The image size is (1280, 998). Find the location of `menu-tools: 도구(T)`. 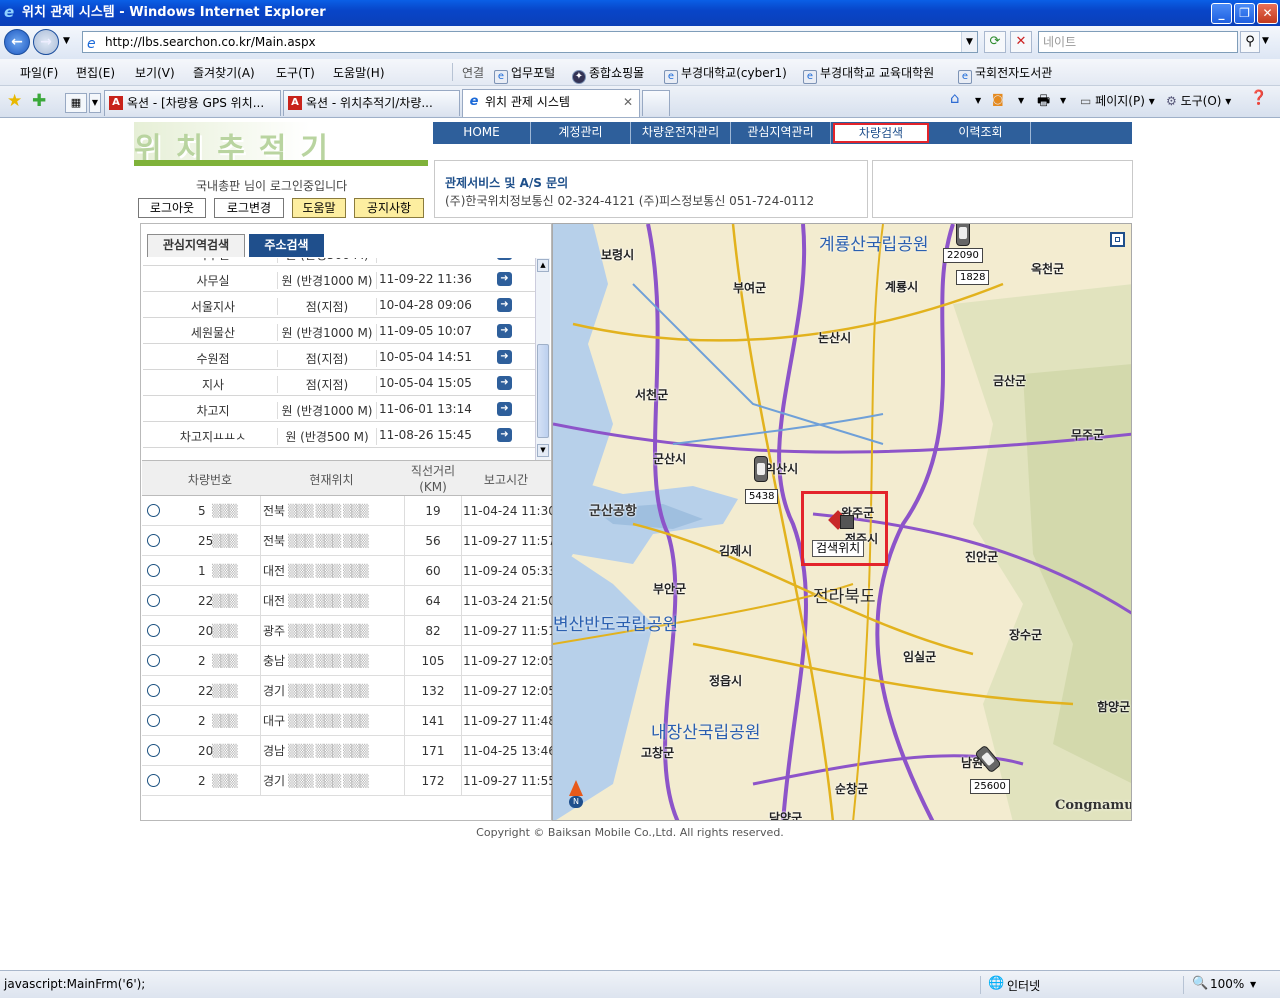

menu-tools: 도구(T) is located at coordinates (295, 72).